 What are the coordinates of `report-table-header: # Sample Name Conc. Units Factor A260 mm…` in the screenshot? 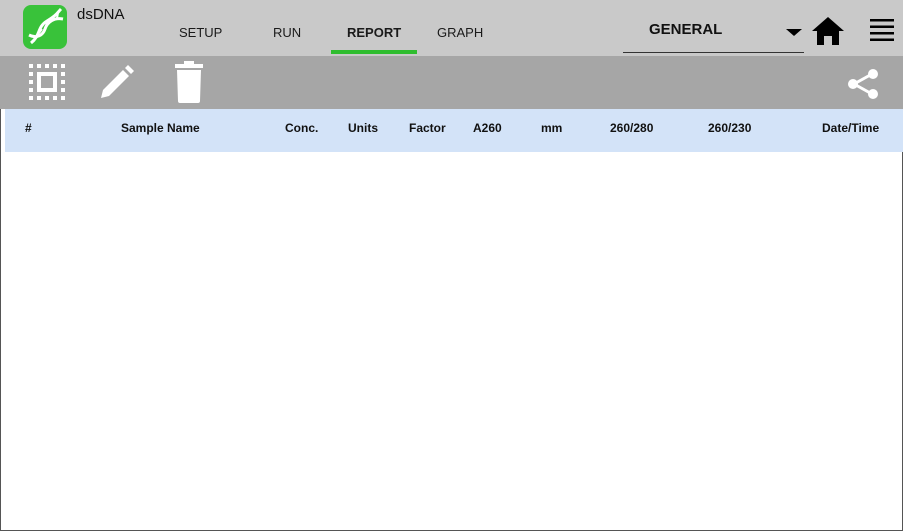 It's located at (454, 130).